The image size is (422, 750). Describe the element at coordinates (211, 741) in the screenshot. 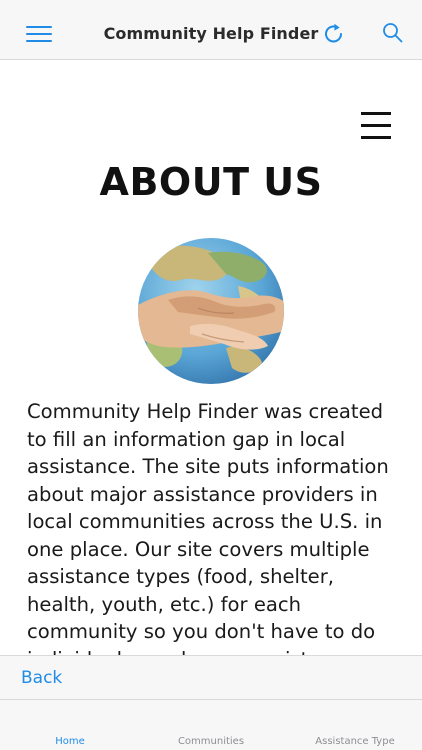

I see `tab-communities: Communities` at that location.